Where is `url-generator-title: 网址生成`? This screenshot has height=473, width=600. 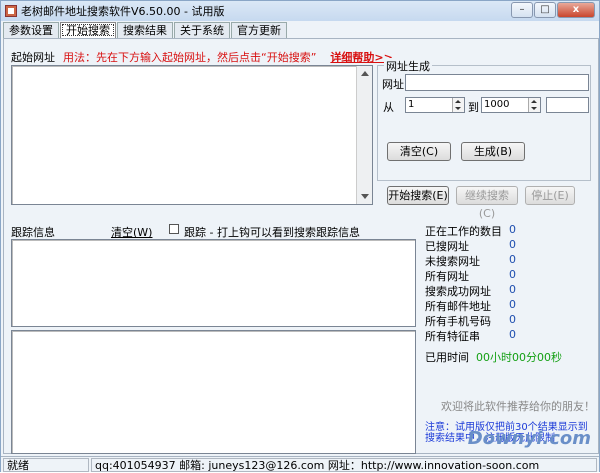
url-generator-title: 网址生成 is located at coordinates (408, 66).